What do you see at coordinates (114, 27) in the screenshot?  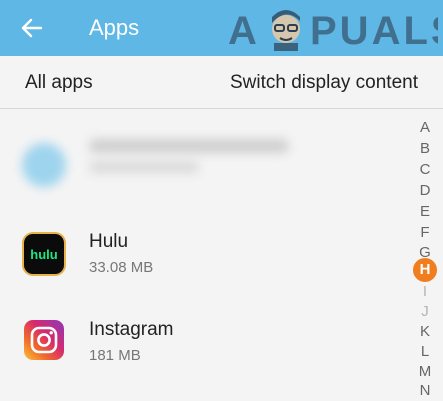 I see `page-title: Apps` at bounding box center [114, 27].